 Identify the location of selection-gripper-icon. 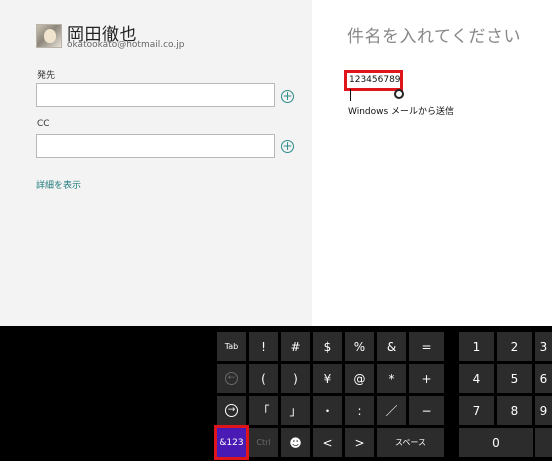
(399, 94).